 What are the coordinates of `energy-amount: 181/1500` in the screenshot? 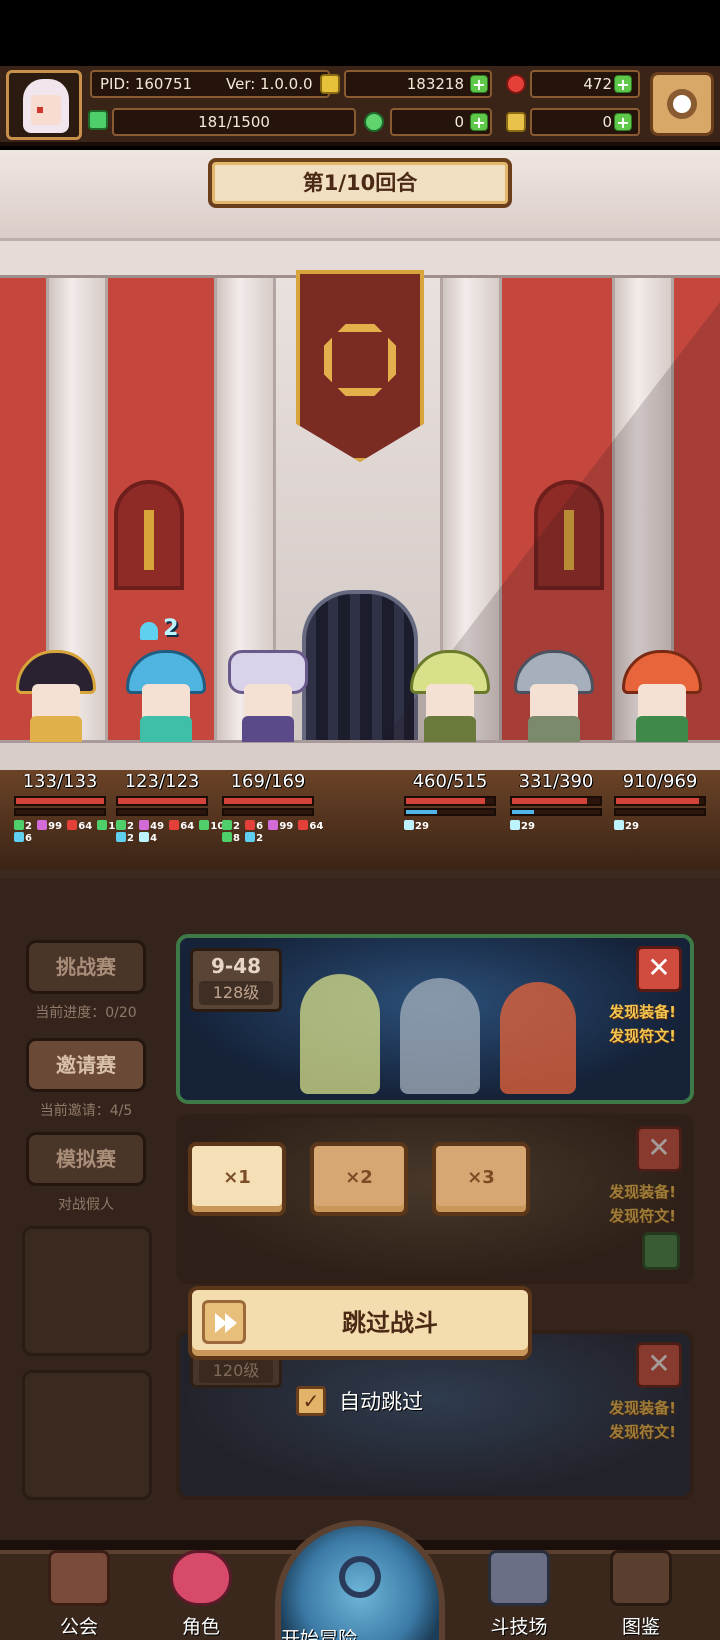 It's located at (234, 122).